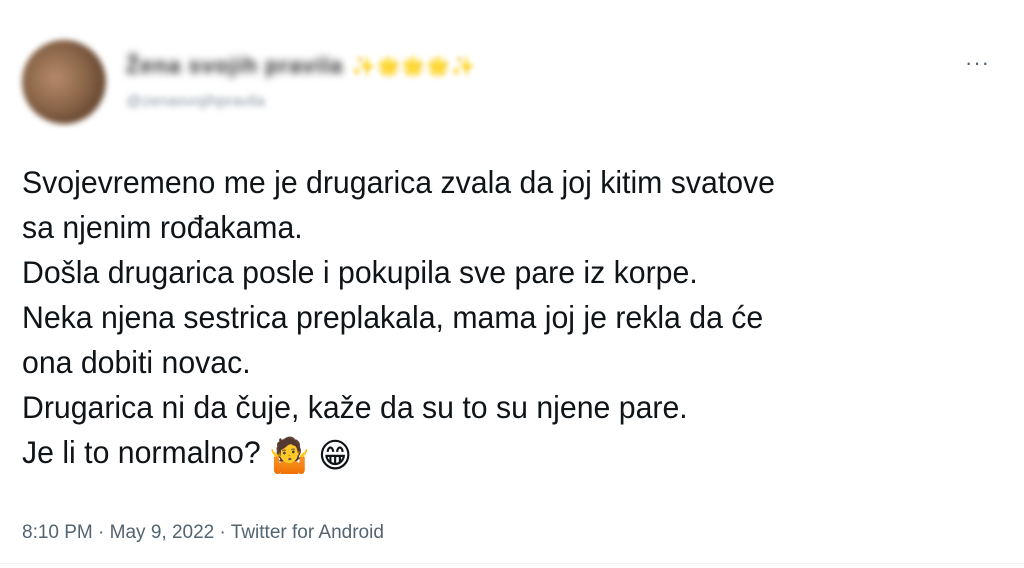  I want to click on tweet-line: sa njenim rođakama., so click(162, 227).